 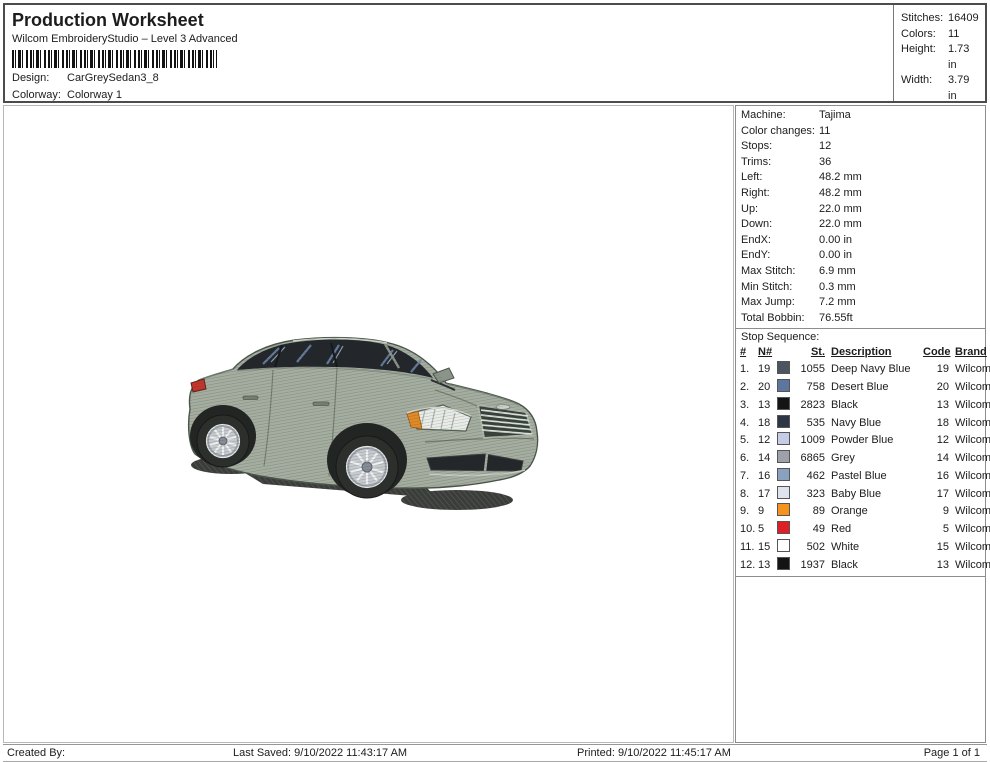 I want to click on machine-info-label: Total Bobbin:, so click(x=773, y=317).